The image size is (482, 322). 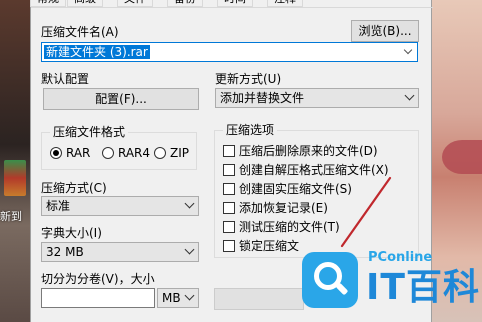 I want to click on split-unit-value: MB, so click(x=171, y=298).